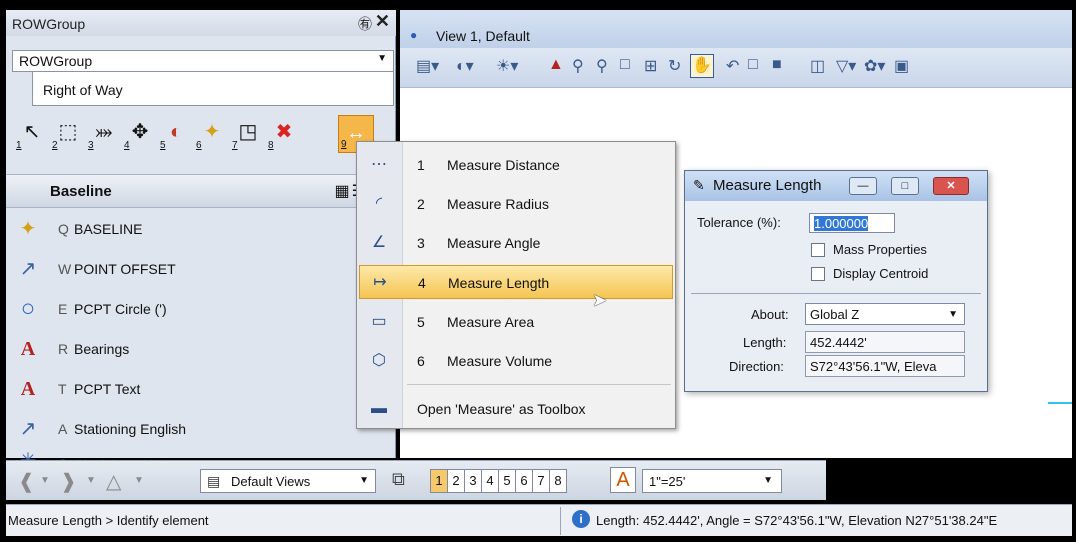  I want to click on display-style-icon: ◐▾, so click(465, 66).